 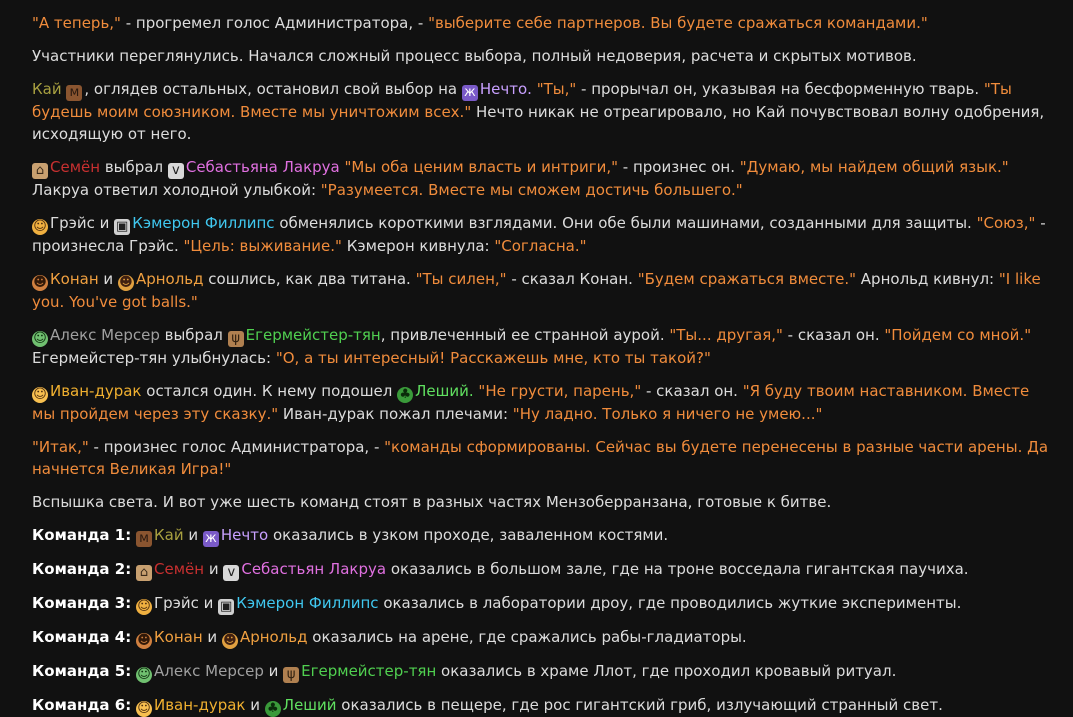 What do you see at coordinates (209, 671) in the screenshot?
I see `character-alex: Алекс Мерсер` at bounding box center [209, 671].